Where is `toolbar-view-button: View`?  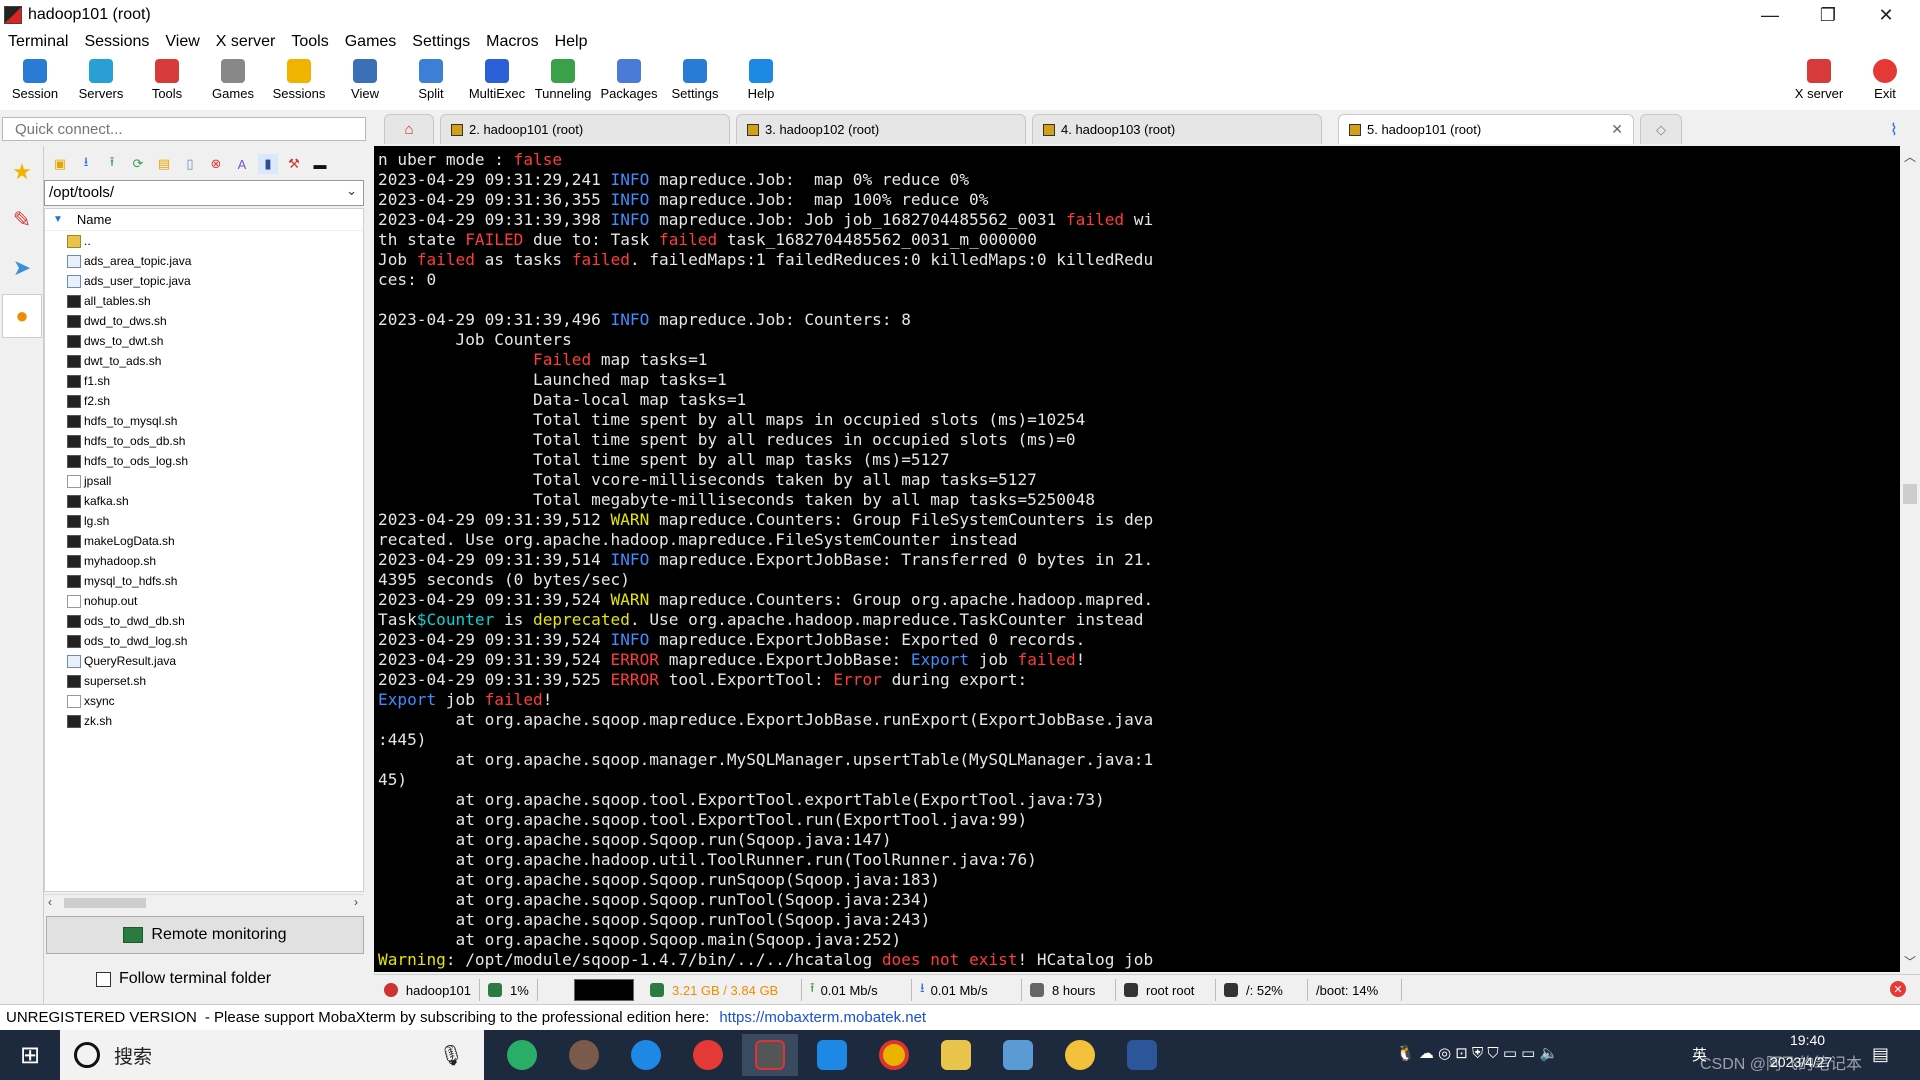
toolbar-view-button: View is located at coordinates (365, 82).